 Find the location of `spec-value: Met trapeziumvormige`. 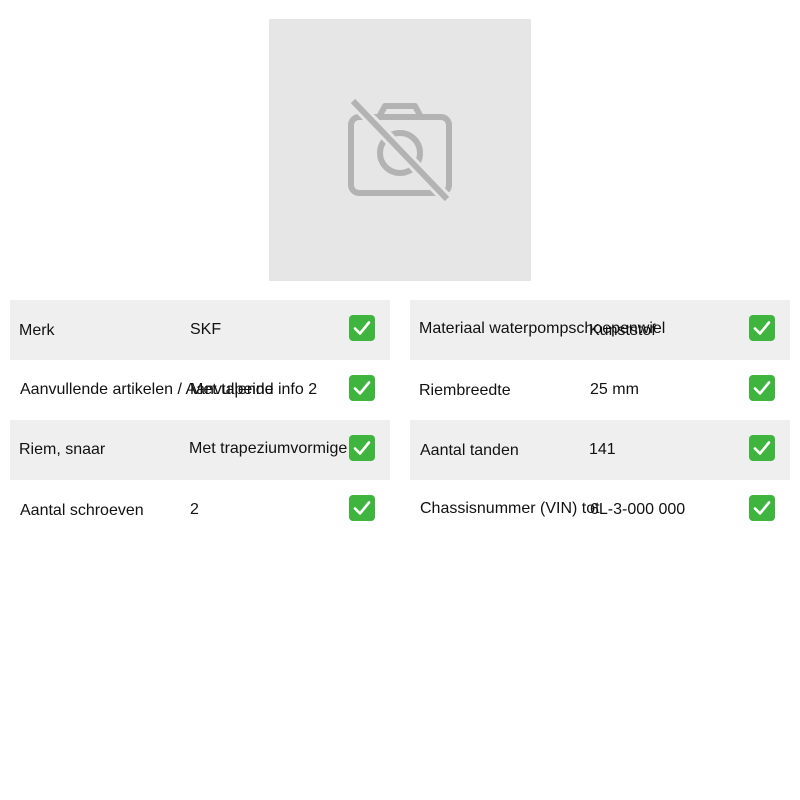

spec-value: Met trapeziumvormige is located at coordinates (268, 448).